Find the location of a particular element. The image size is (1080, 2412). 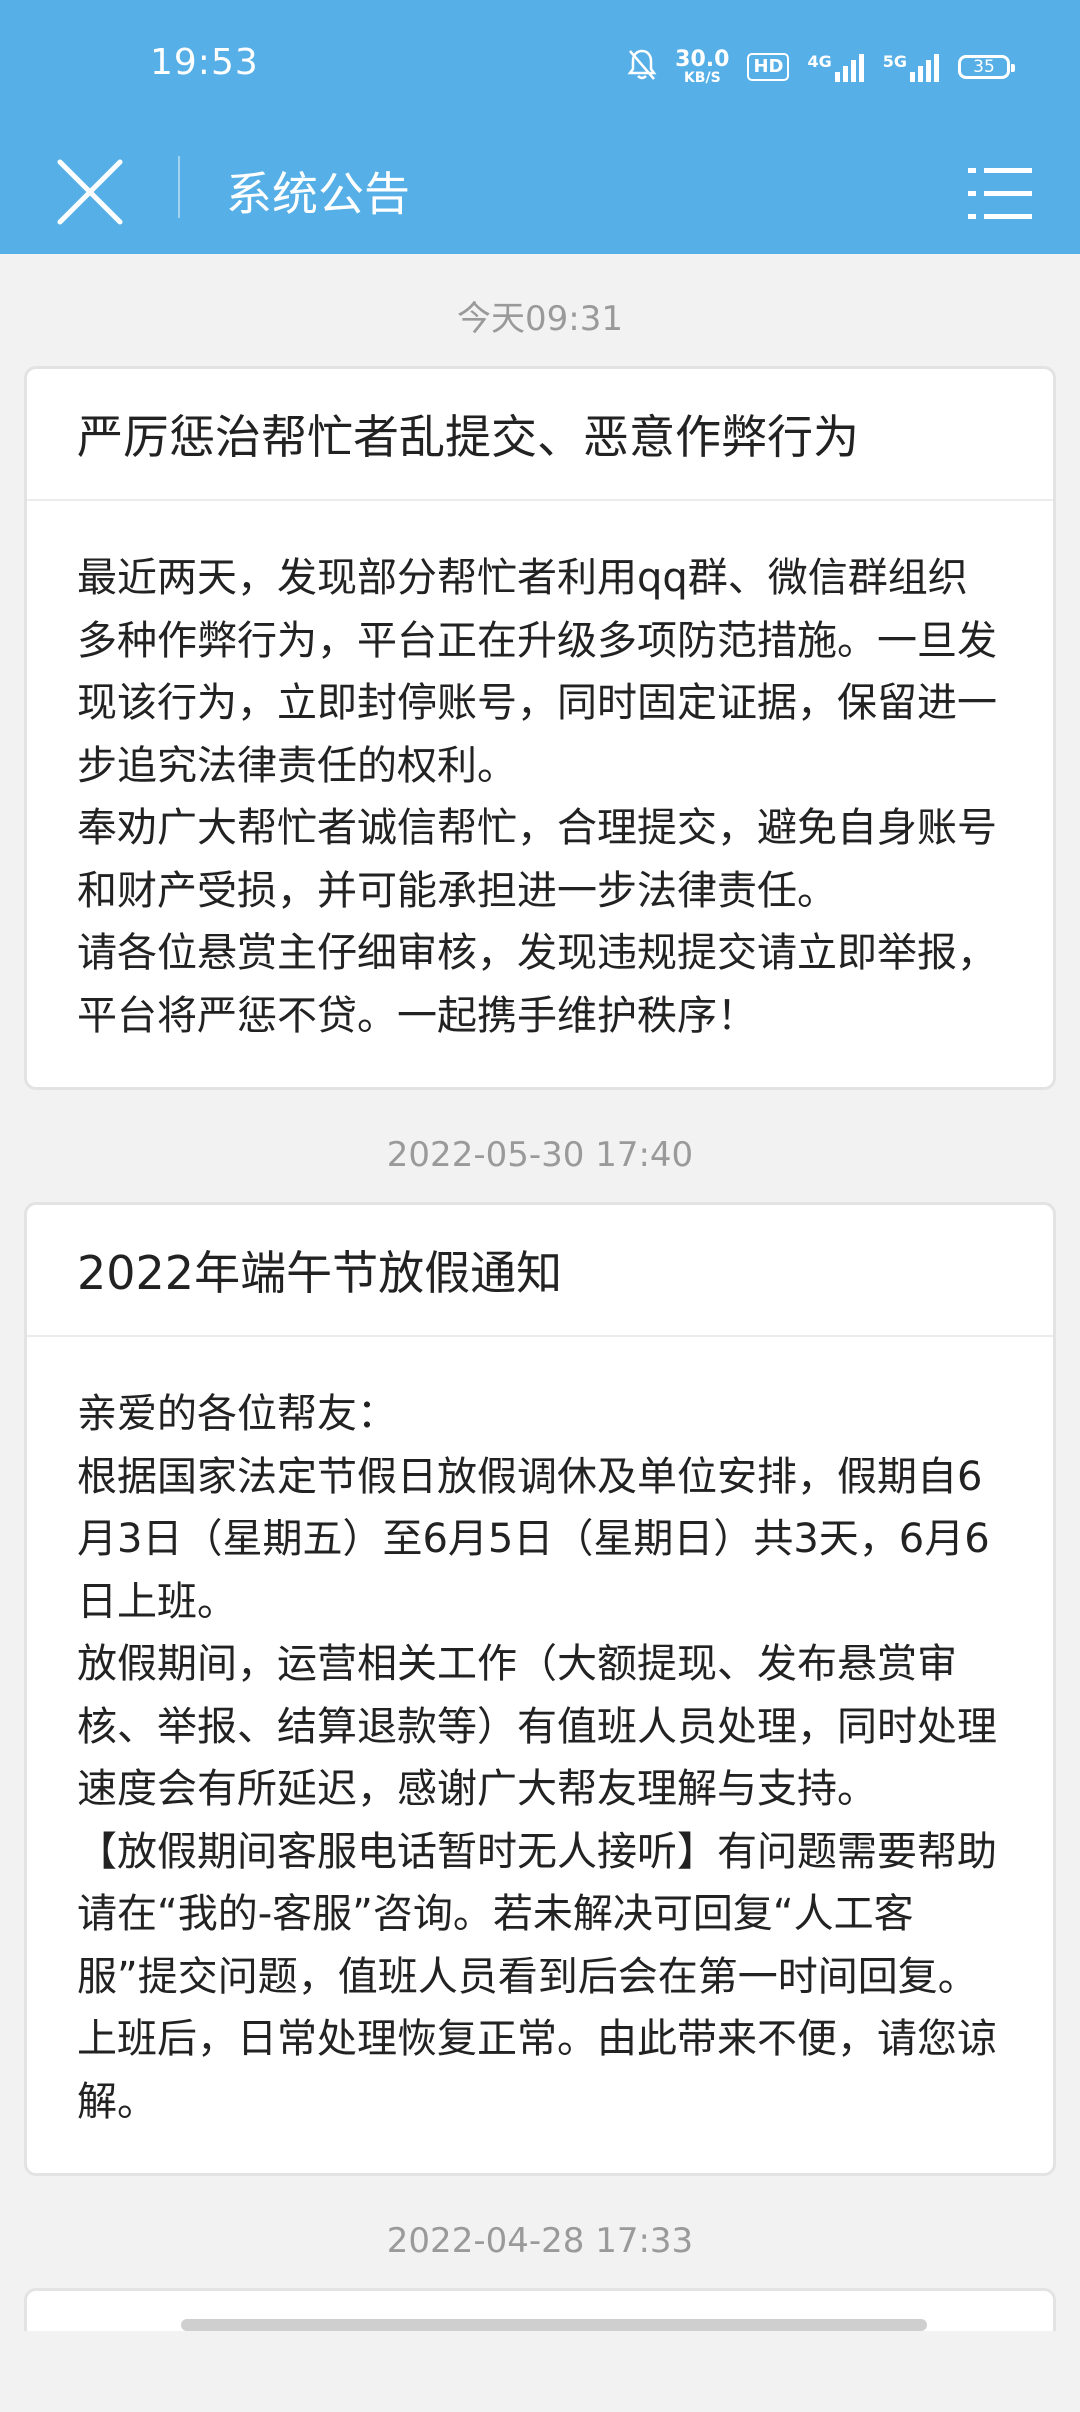

status-time: 19:53 is located at coordinates (204, 62).